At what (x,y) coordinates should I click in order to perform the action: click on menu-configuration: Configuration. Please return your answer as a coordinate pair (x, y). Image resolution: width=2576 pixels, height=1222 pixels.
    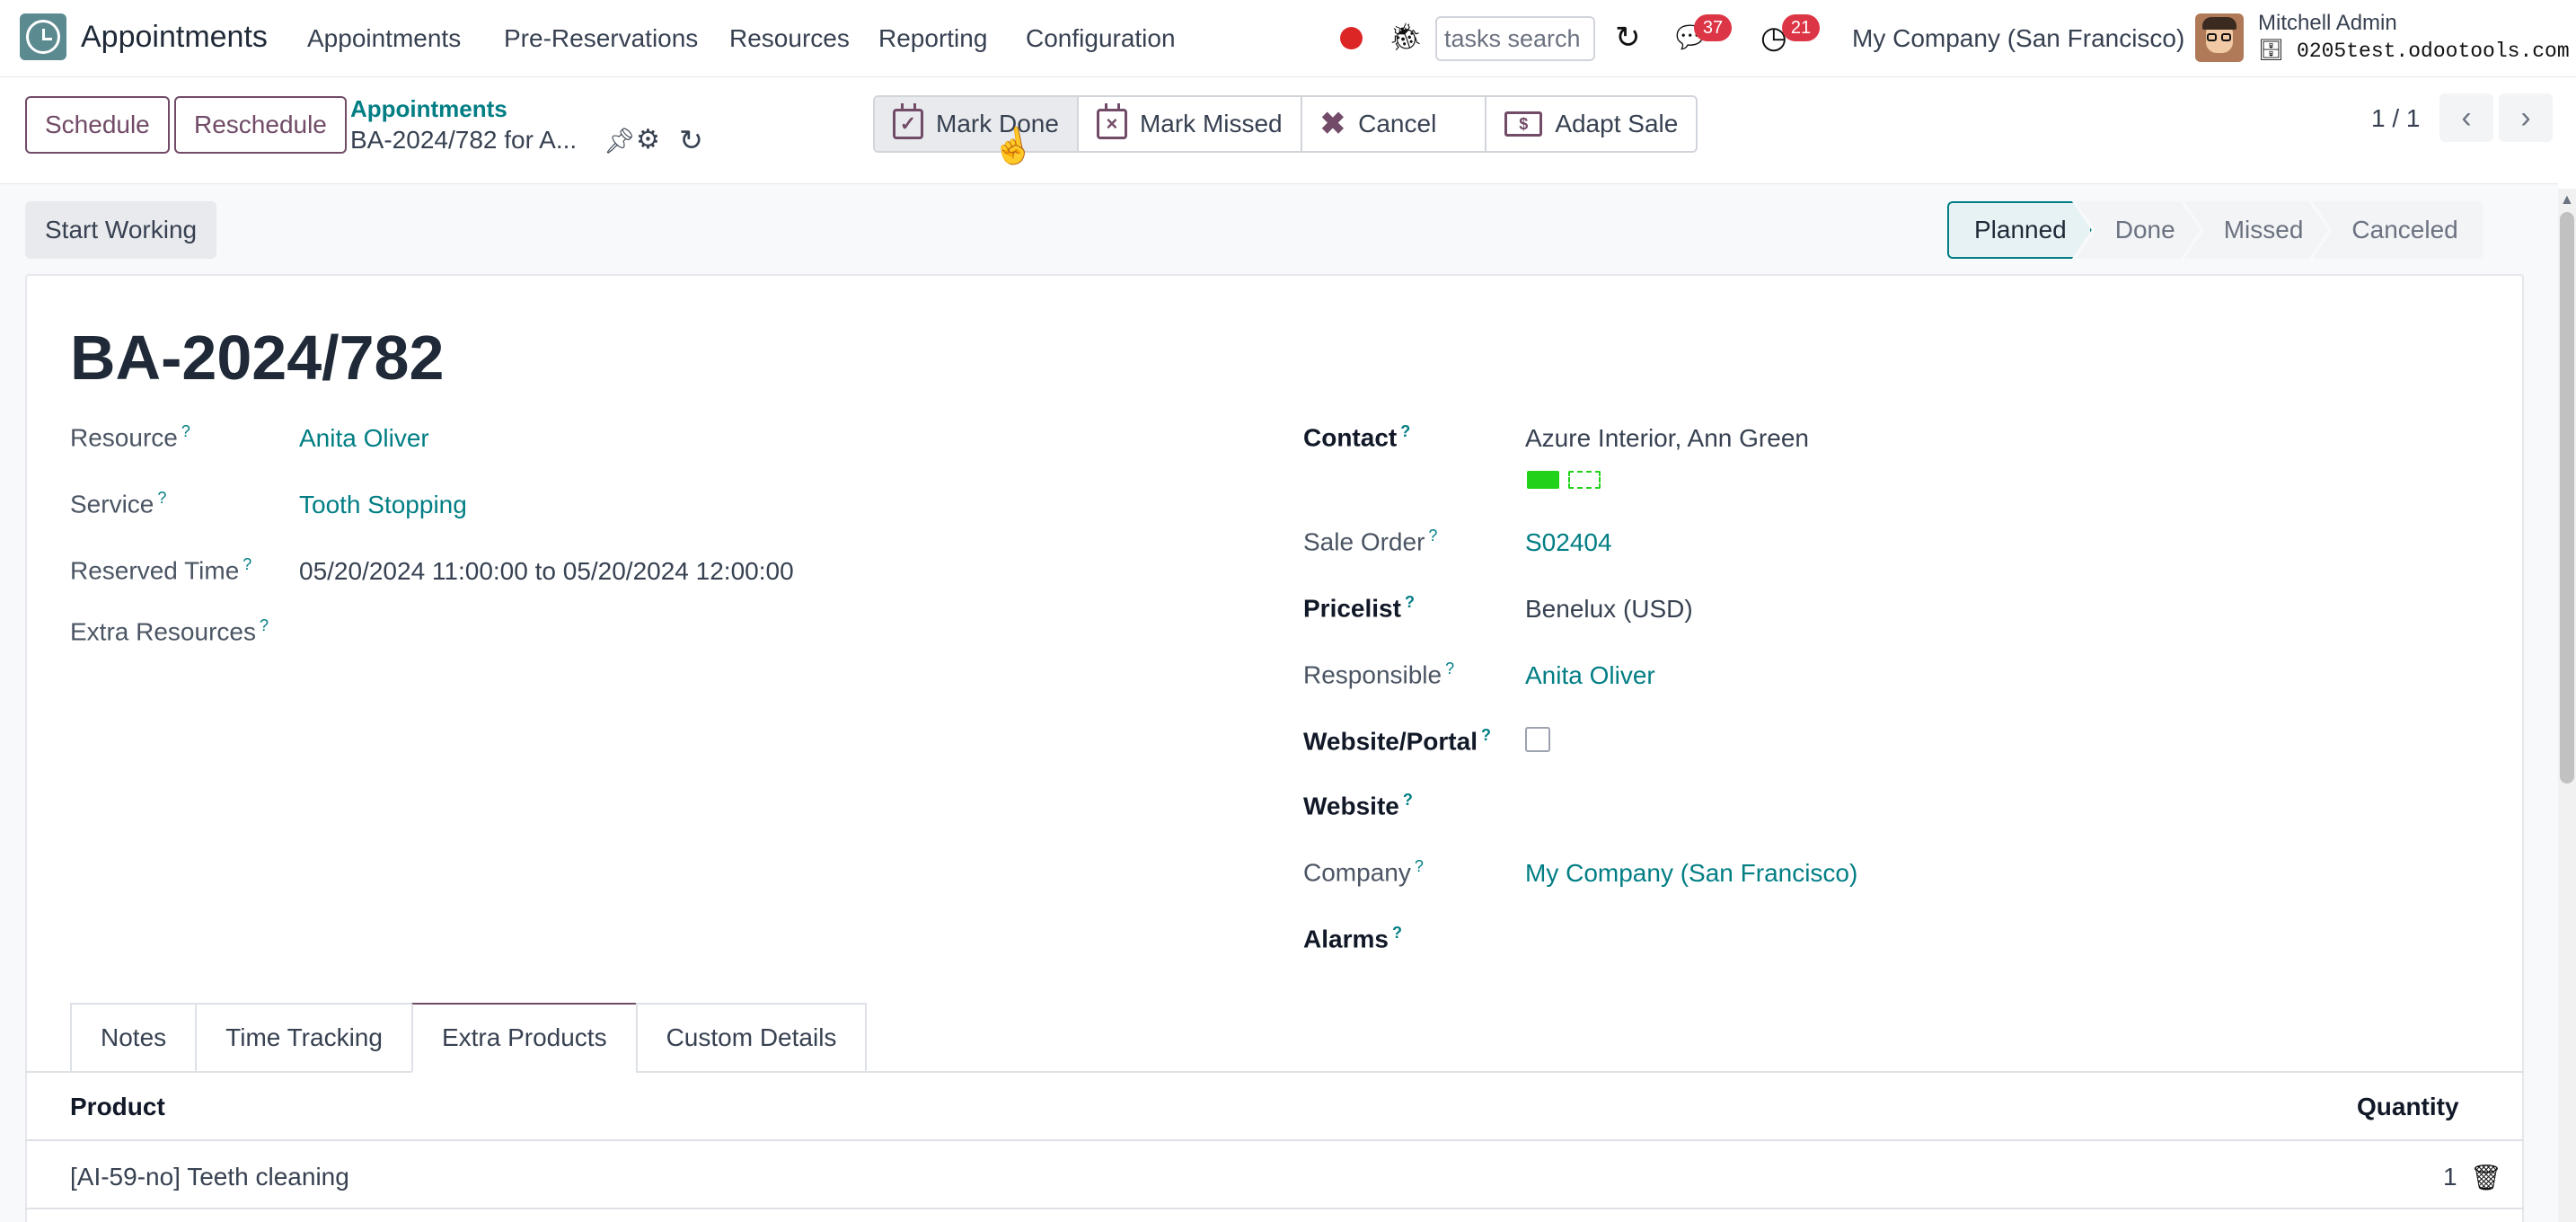
    Looking at the image, I should click on (1101, 38).